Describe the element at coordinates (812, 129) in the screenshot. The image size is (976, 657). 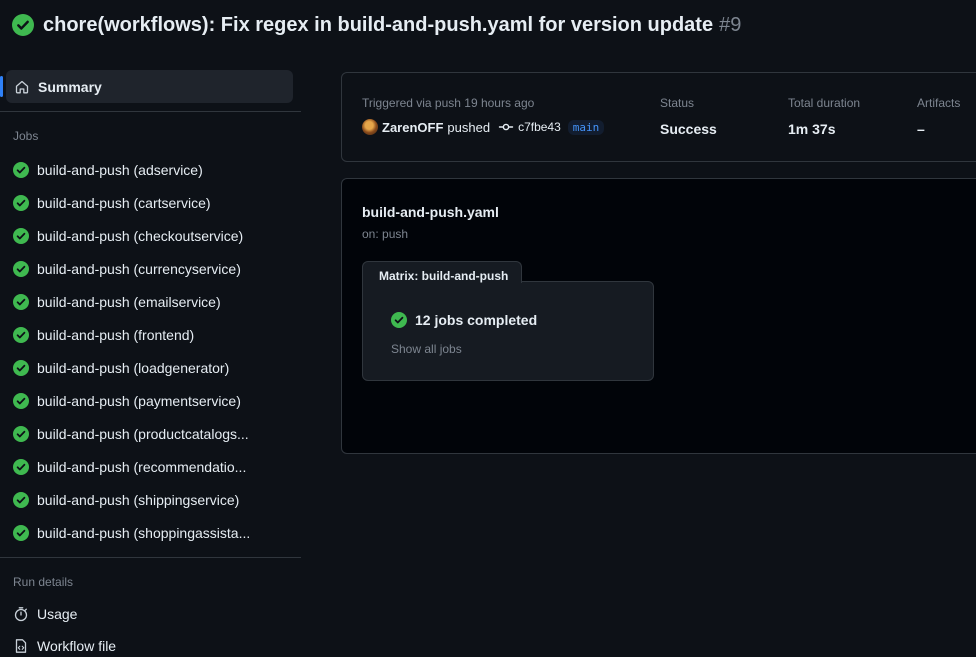
I see `duration-value: 1m 37s` at that location.